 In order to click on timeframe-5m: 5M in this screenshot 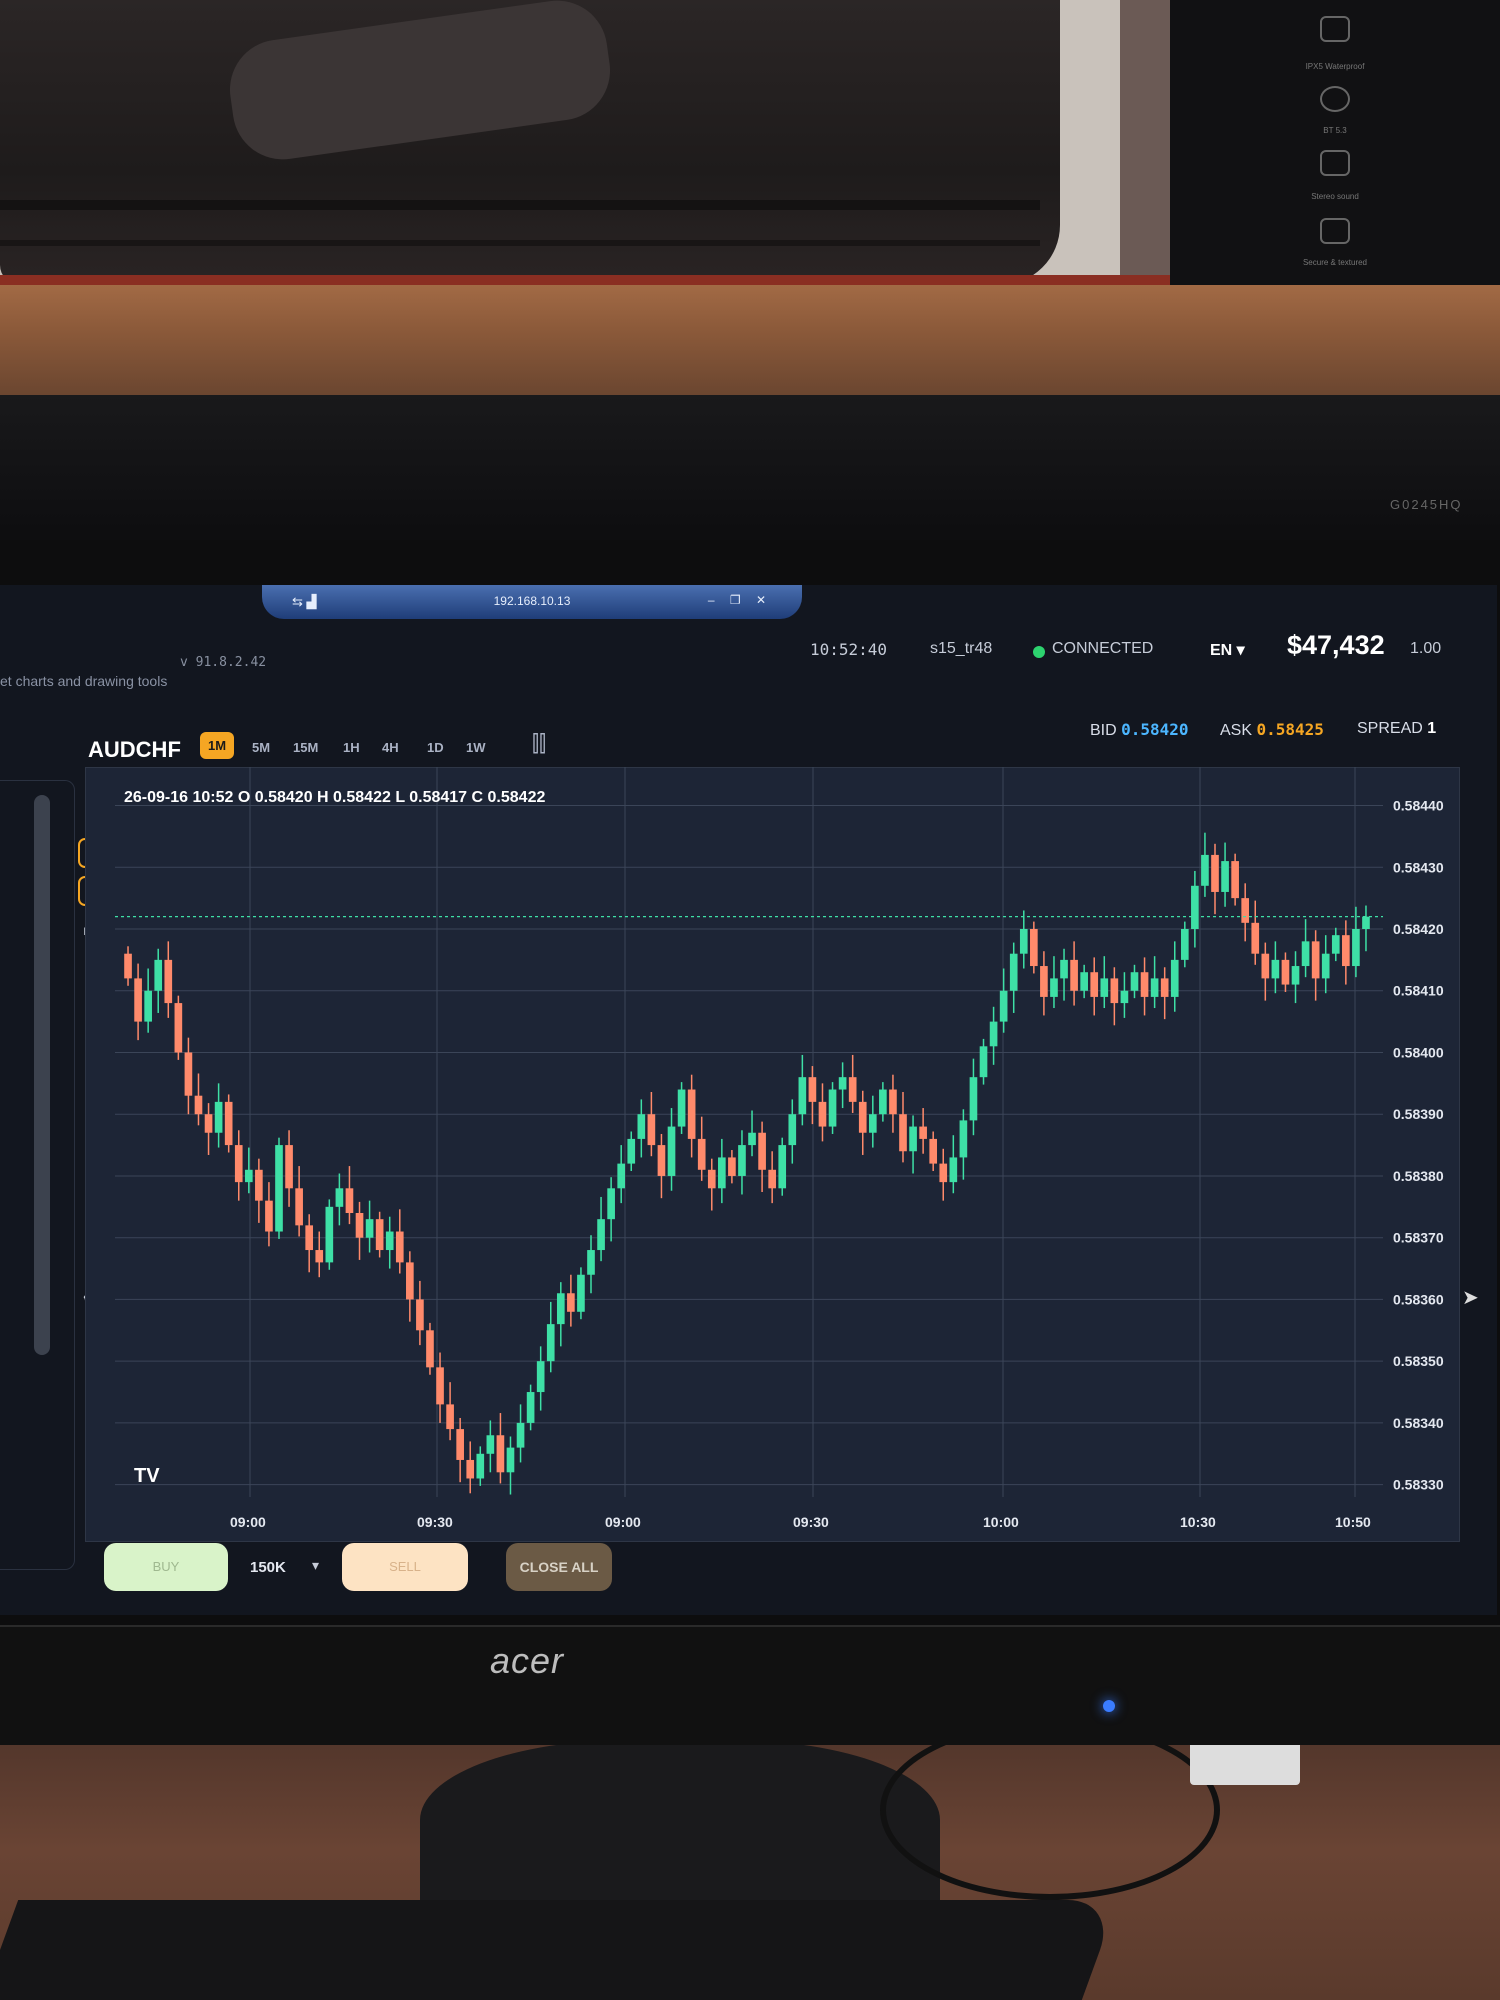, I will do `click(261, 747)`.